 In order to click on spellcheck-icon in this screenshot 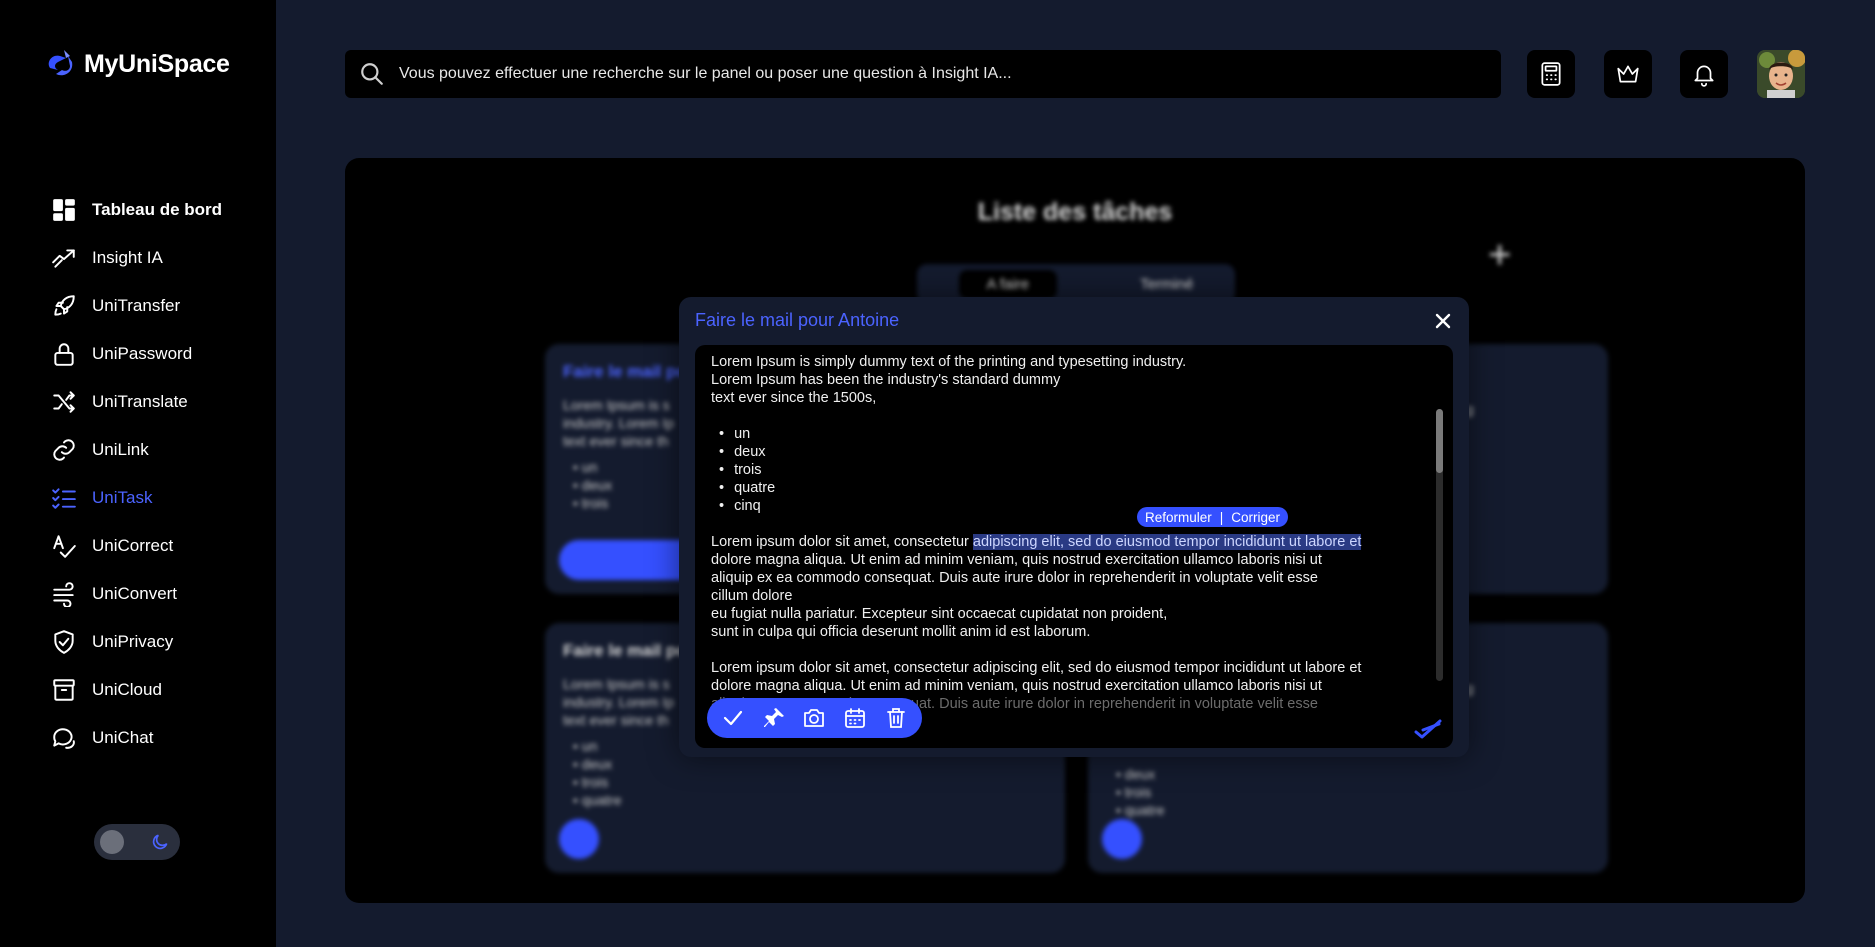, I will do `click(64, 546)`.